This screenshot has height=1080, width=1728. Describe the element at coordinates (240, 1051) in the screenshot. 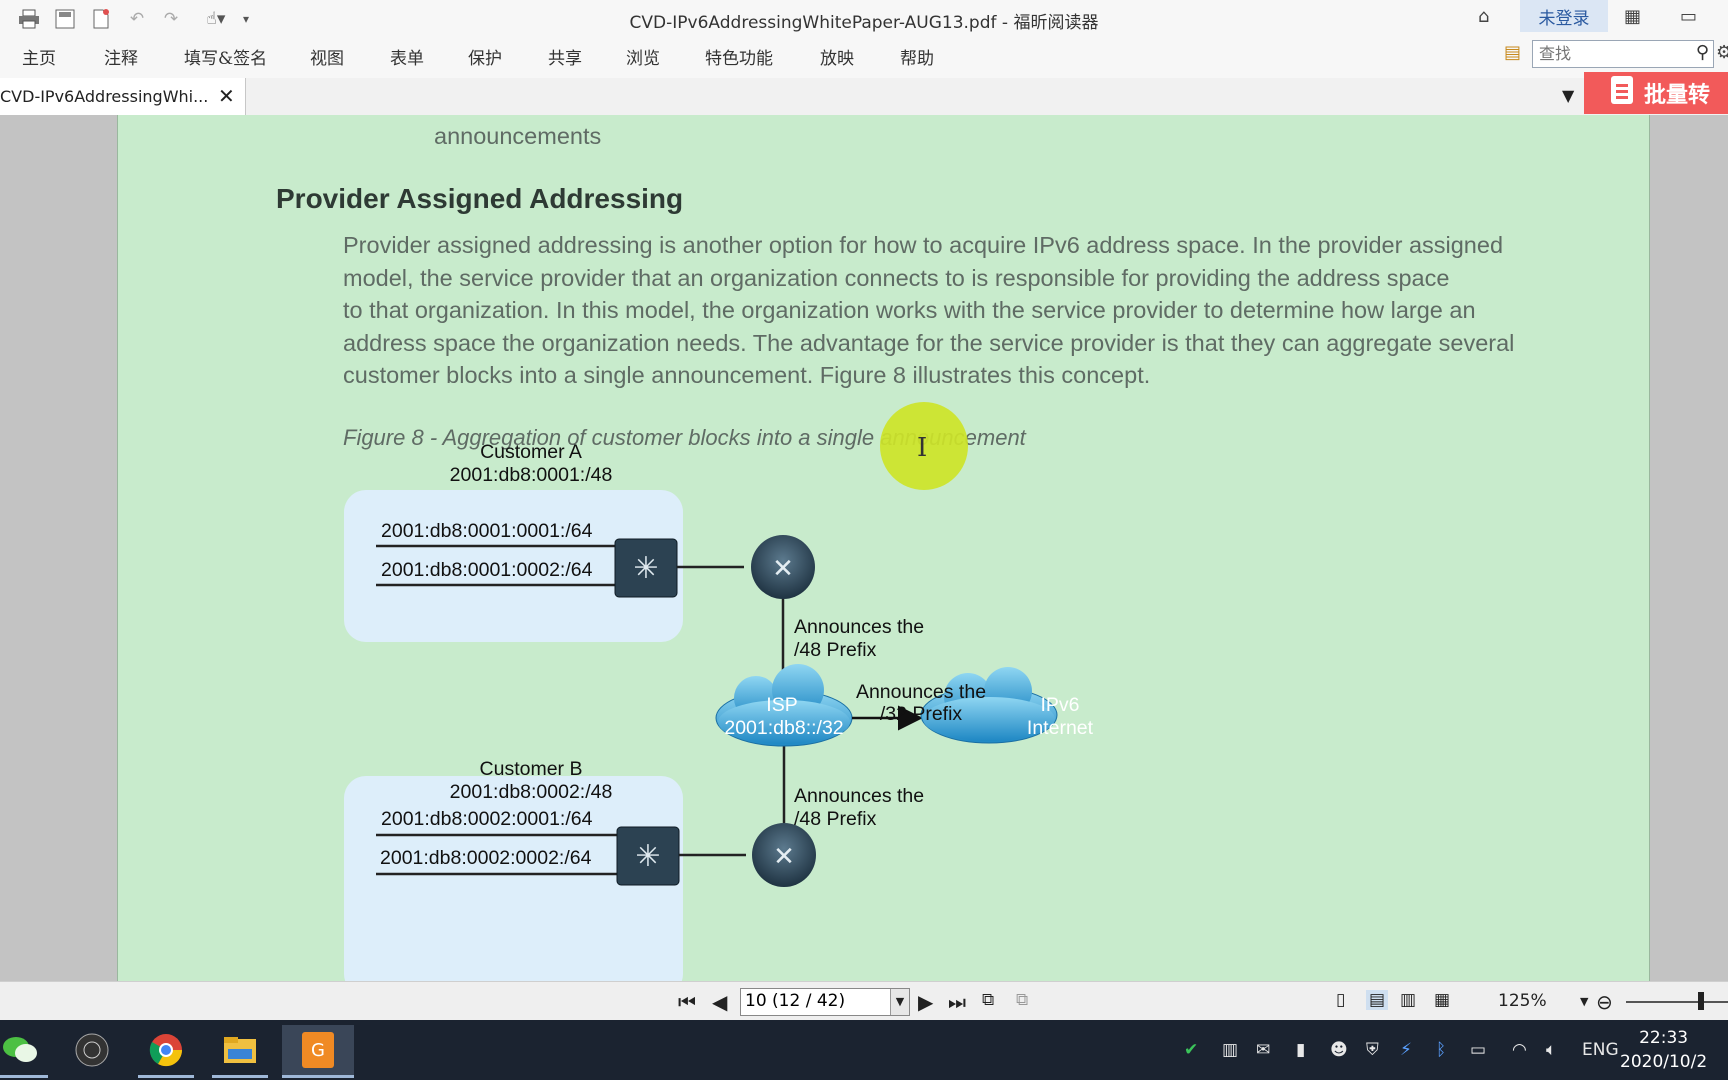

I see `file-explorer-icon` at that location.